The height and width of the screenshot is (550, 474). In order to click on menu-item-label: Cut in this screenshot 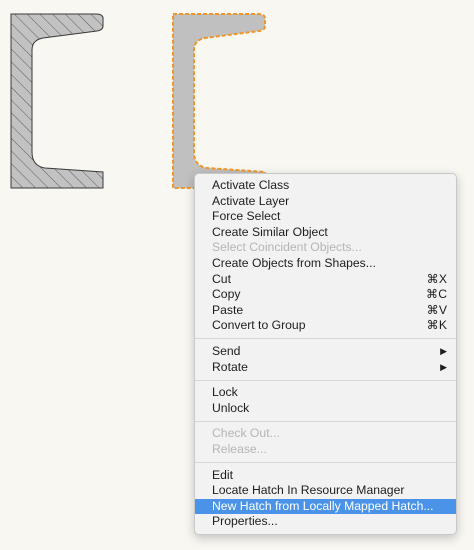, I will do `click(221, 278)`.